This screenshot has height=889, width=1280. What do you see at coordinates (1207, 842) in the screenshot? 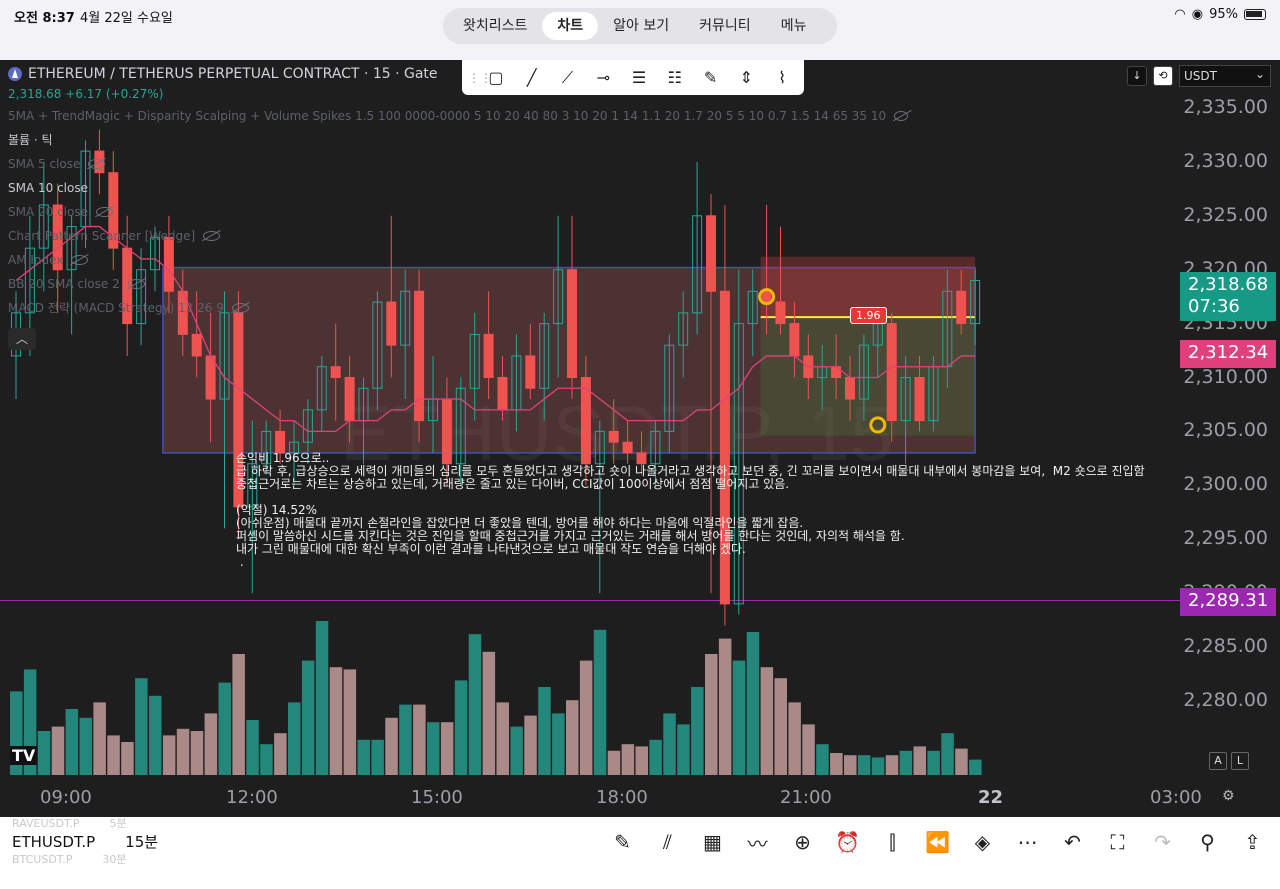
I see `bulb-icon: ⚲` at bounding box center [1207, 842].